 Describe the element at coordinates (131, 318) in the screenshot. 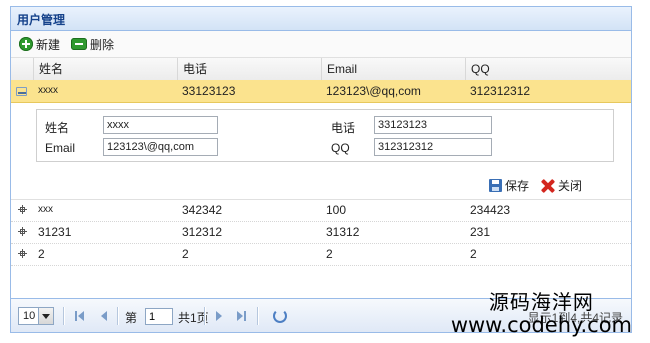

I see `page-prefix: 第` at that location.